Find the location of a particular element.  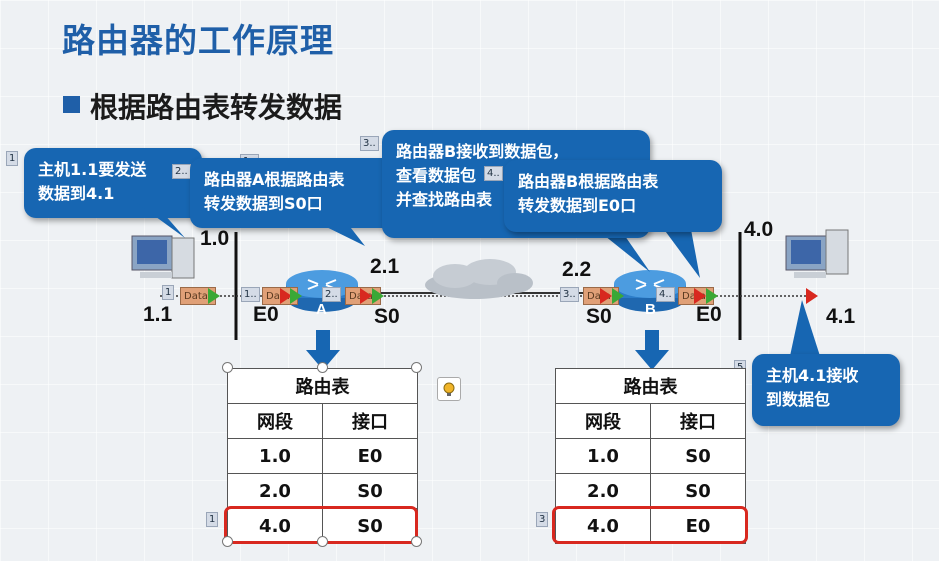

host-right-icon is located at coordinates (817, 253).